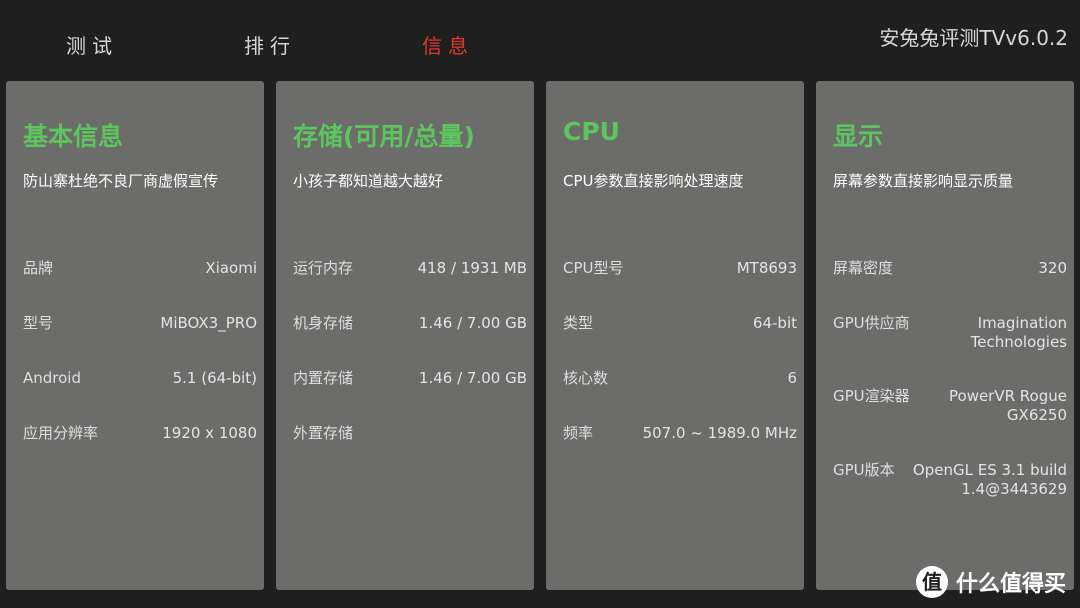 This screenshot has width=1080, height=608. What do you see at coordinates (472, 268) in the screenshot?
I see `row-value: 418 / 1931 MB` at bounding box center [472, 268].